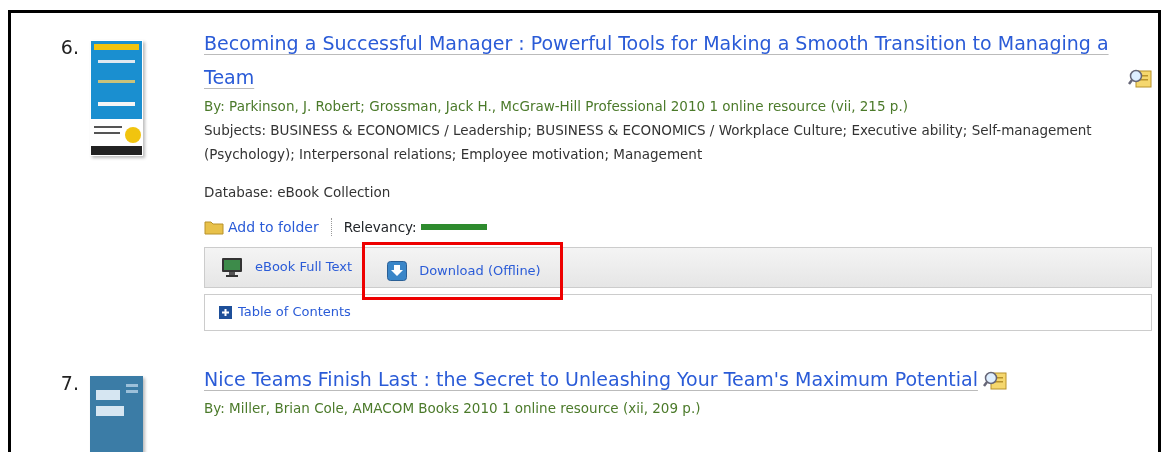 The height and width of the screenshot is (452, 1162). Describe the element at coordinates (298, 193) in the screenshot. I see `database-text: Database: eBook Collection` at that location.